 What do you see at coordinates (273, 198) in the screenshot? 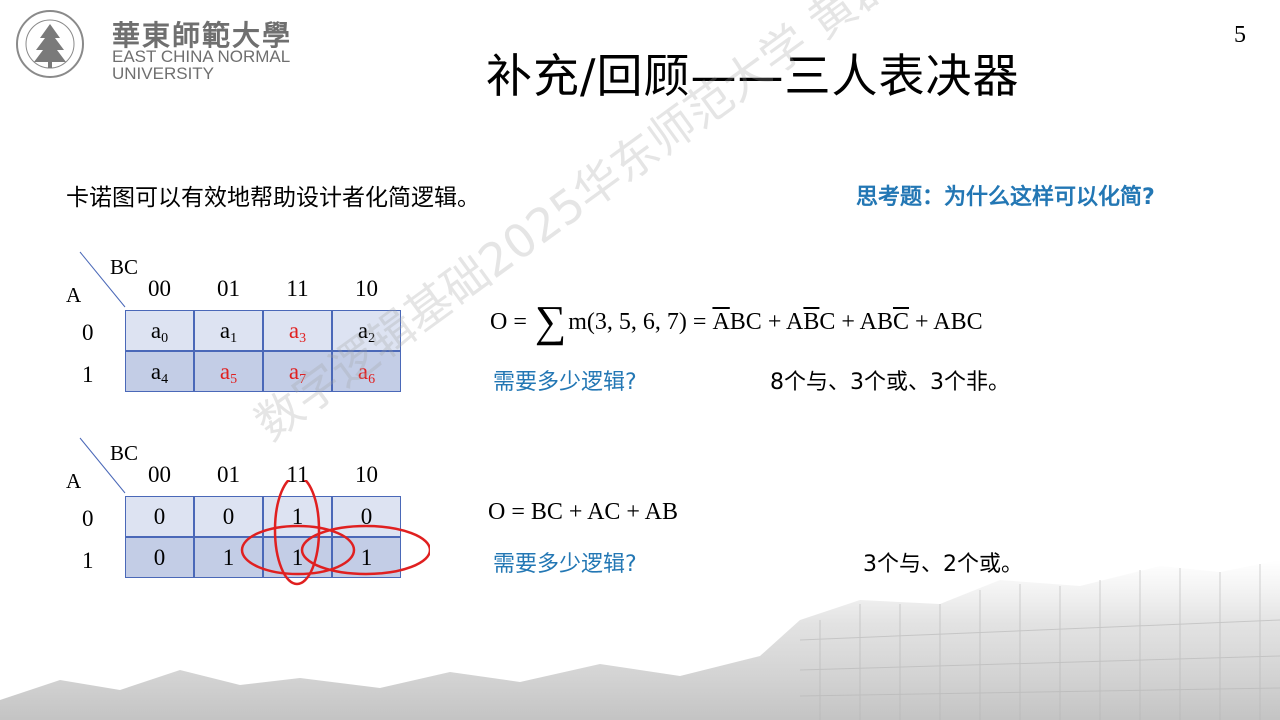
I see `intro-text: 卡诺图可以有效地帮助设计者化简逻辑。` at bounding box center [273, 198].